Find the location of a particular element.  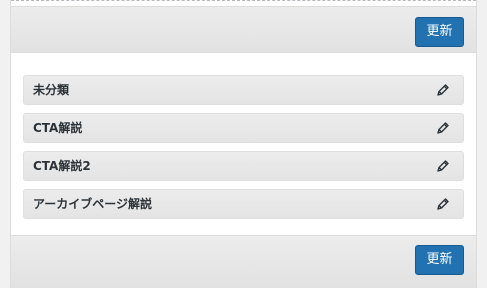

list-item: アーカイブページ解説 is located at coordinates (243, 204).